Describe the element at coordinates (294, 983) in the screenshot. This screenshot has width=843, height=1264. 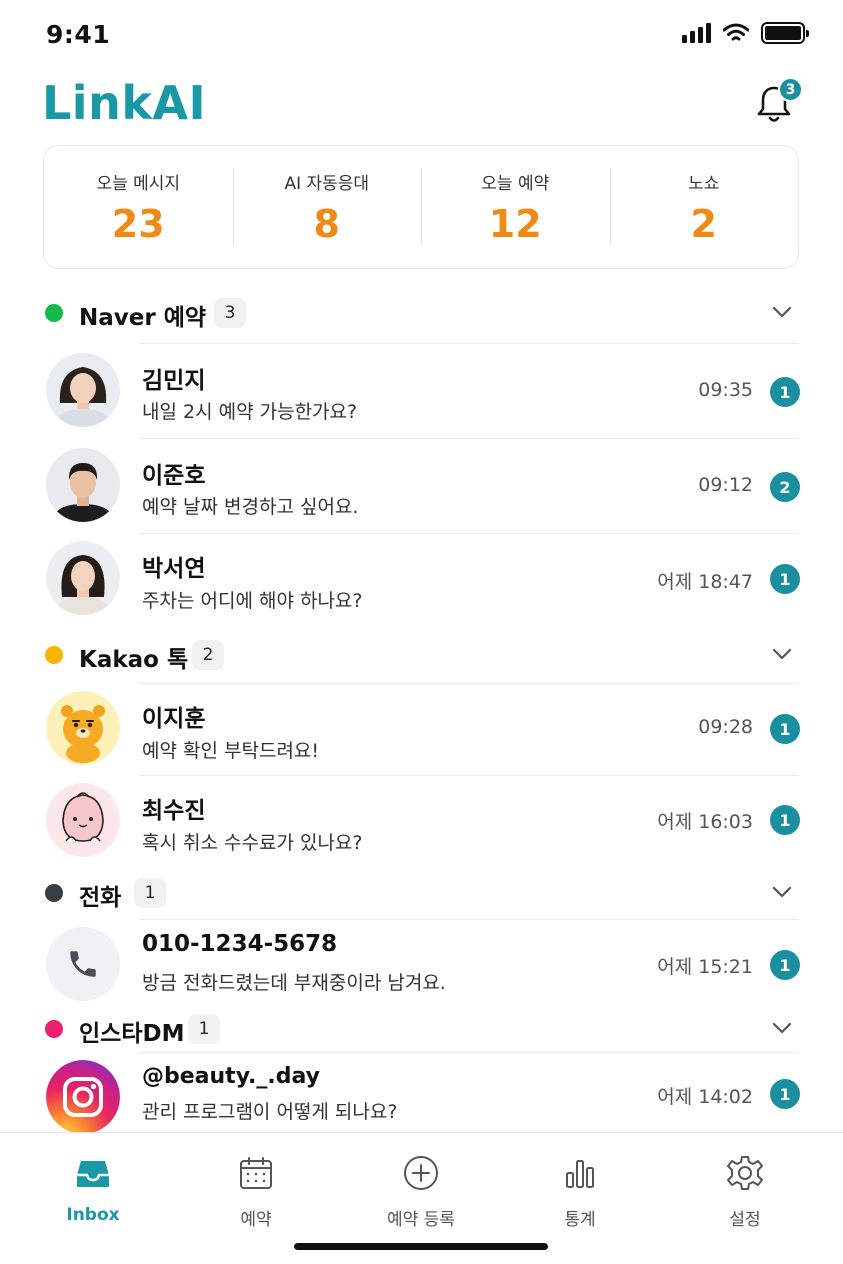
I see `message-preview: 방금 전화드렸는데 부재중이라 남겨요.` at that location.